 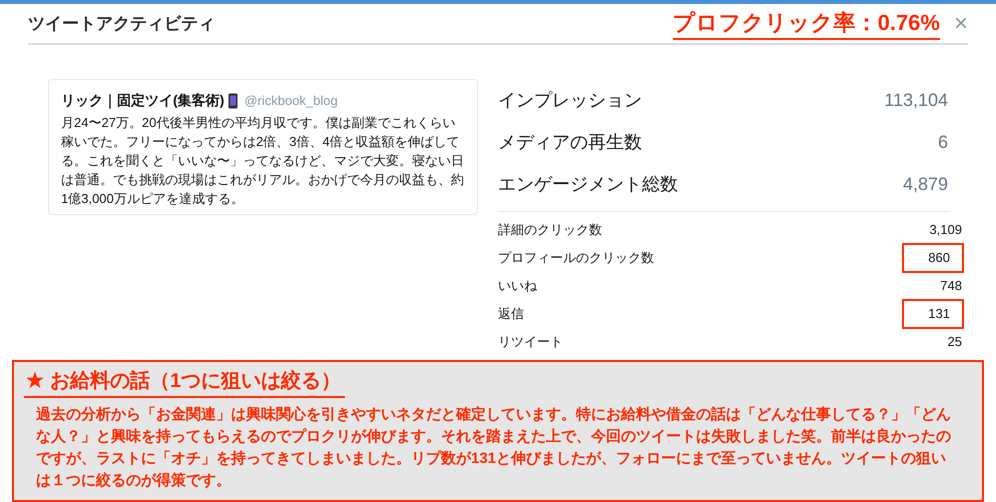 I want to click on metric-value: 6, so click(x=943, y=142).